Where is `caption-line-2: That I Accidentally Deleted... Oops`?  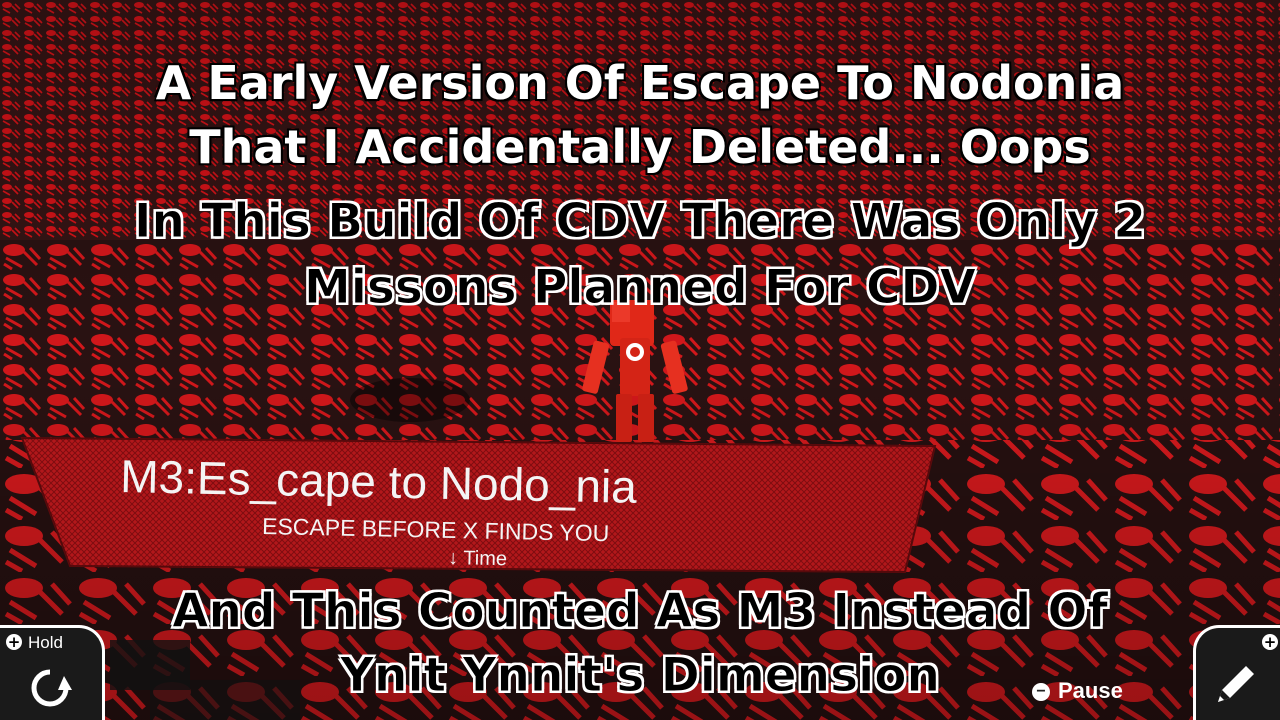
caption-line-2: That I Accidentally Deleted... Oops is located at coordinates (640, 147).